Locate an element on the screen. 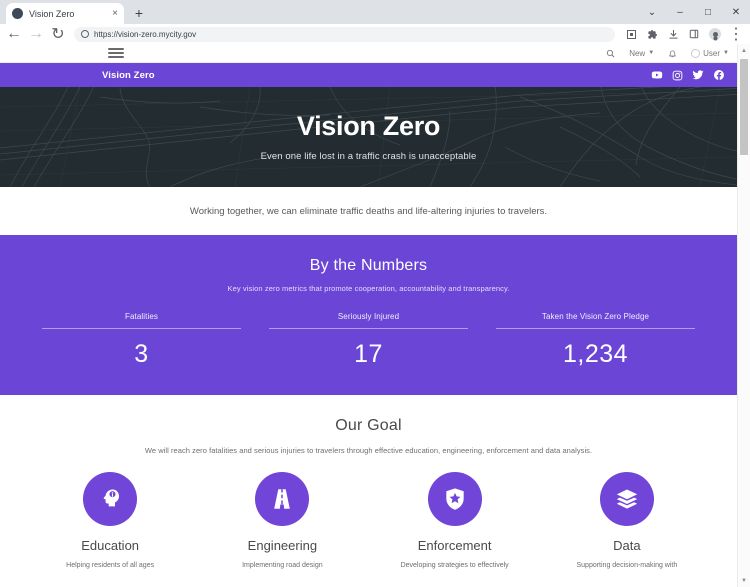 This screenshot has height=587, width=750. downloads-icon is located at coordinates (673, 34).